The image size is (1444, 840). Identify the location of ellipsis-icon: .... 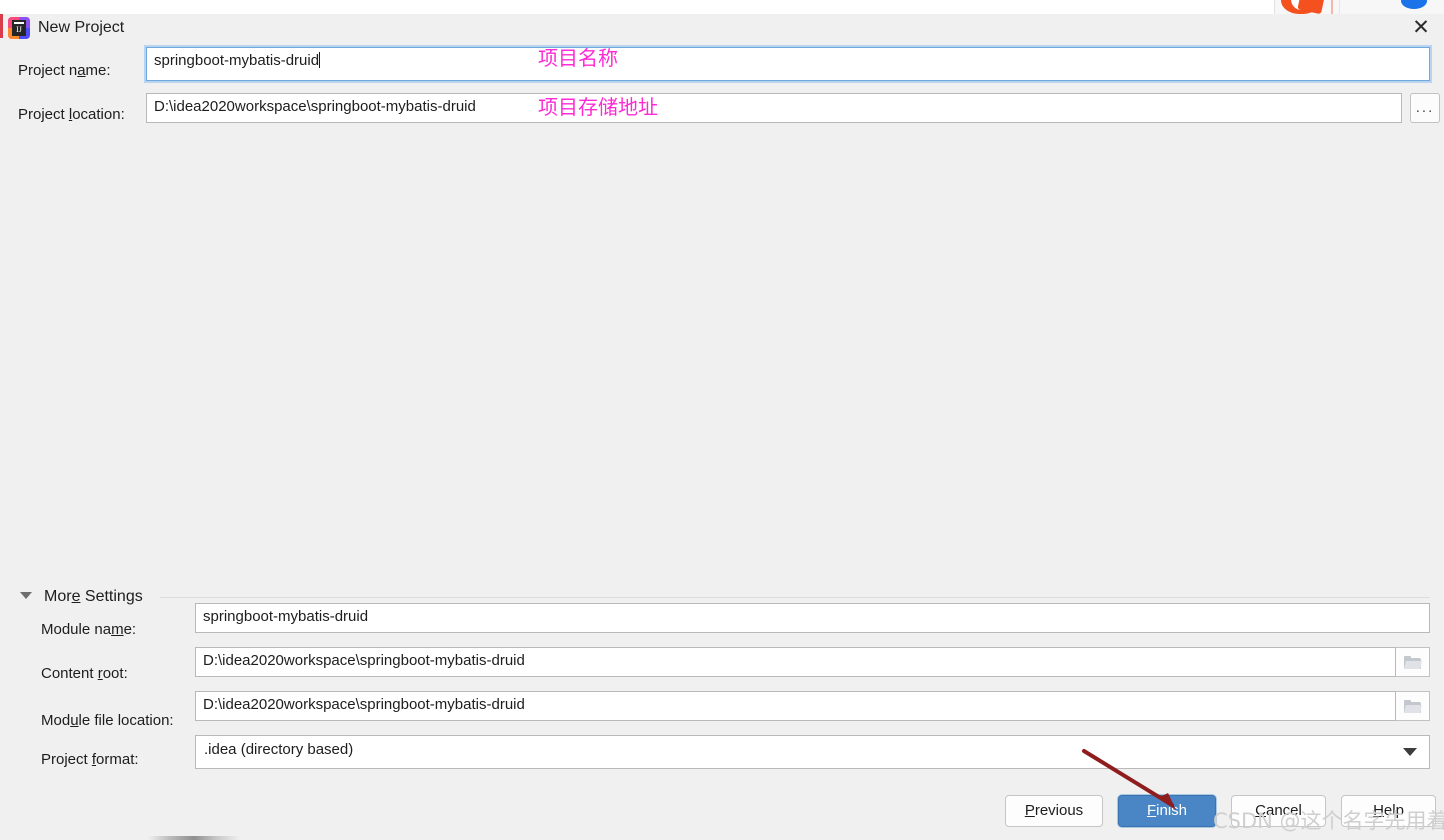
(1425, 107).